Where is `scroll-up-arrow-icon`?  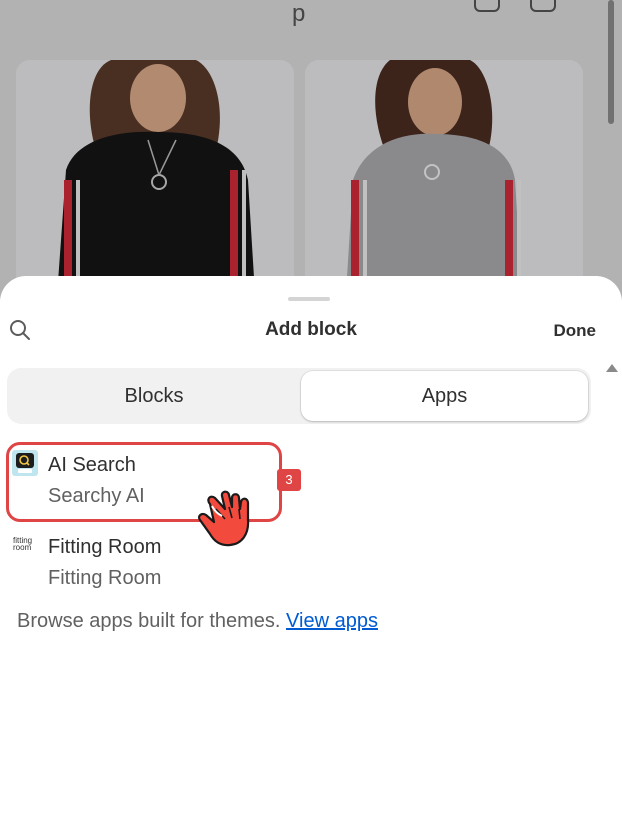
scroll-up-arrow-icon is located at coordinates (612, 368).